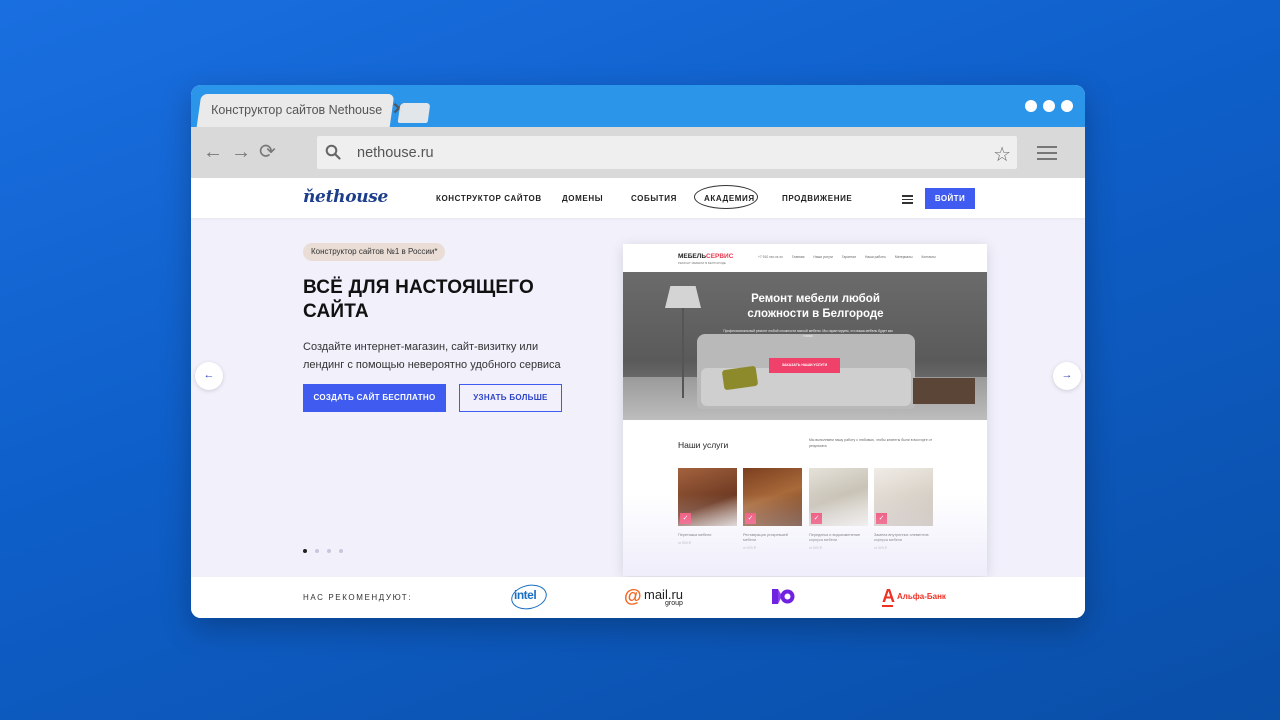 The height and width of the screenshot is (720, 1280). What do you see at coordinates (209, 376) in the screenshot?
I see `prev-slide-button: ←` at bounding box center [209, 376].